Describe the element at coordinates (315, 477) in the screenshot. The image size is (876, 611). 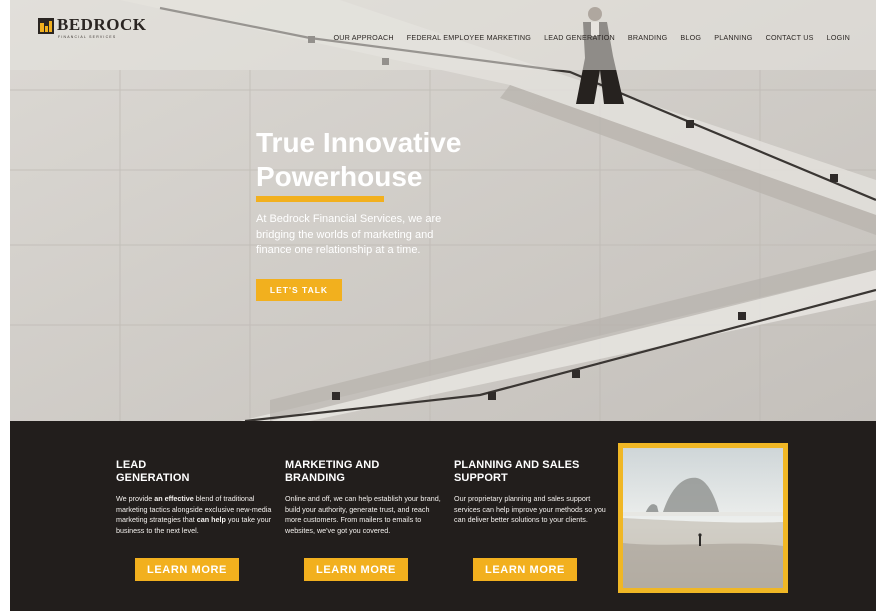
I see `service-title-line: BRANDING` at that location.